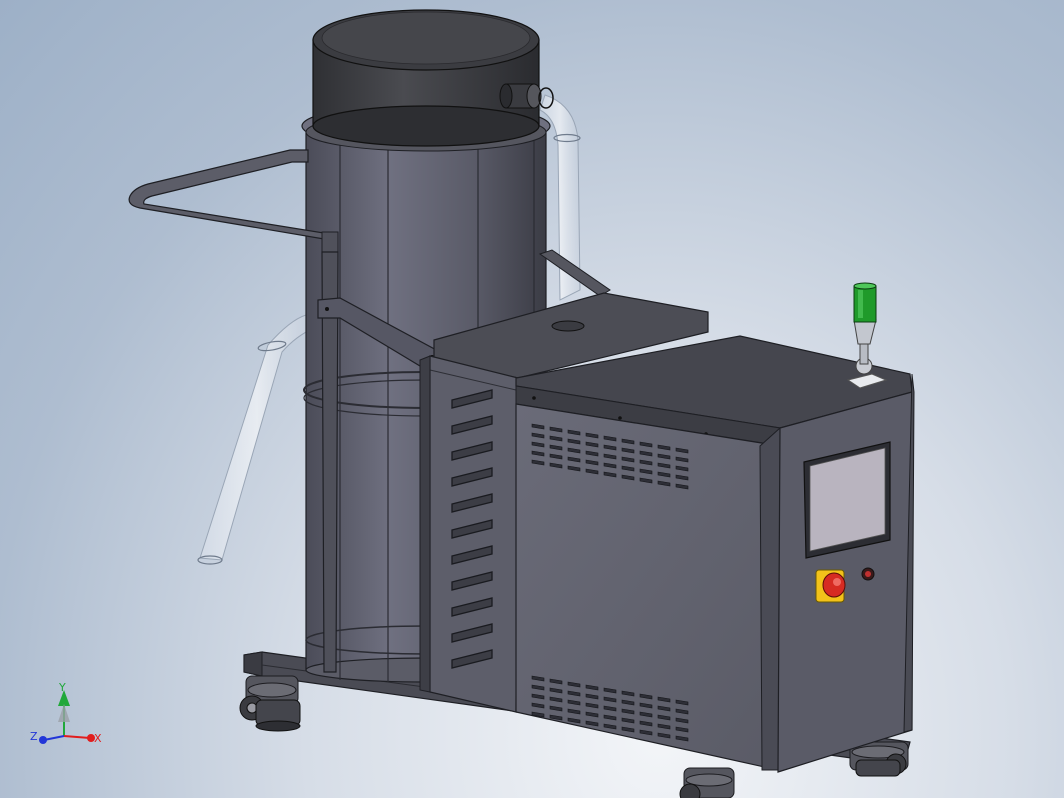 This screenshot has width=1064, height=798. I want to click on hose-pipe-left, so click(256, 439).